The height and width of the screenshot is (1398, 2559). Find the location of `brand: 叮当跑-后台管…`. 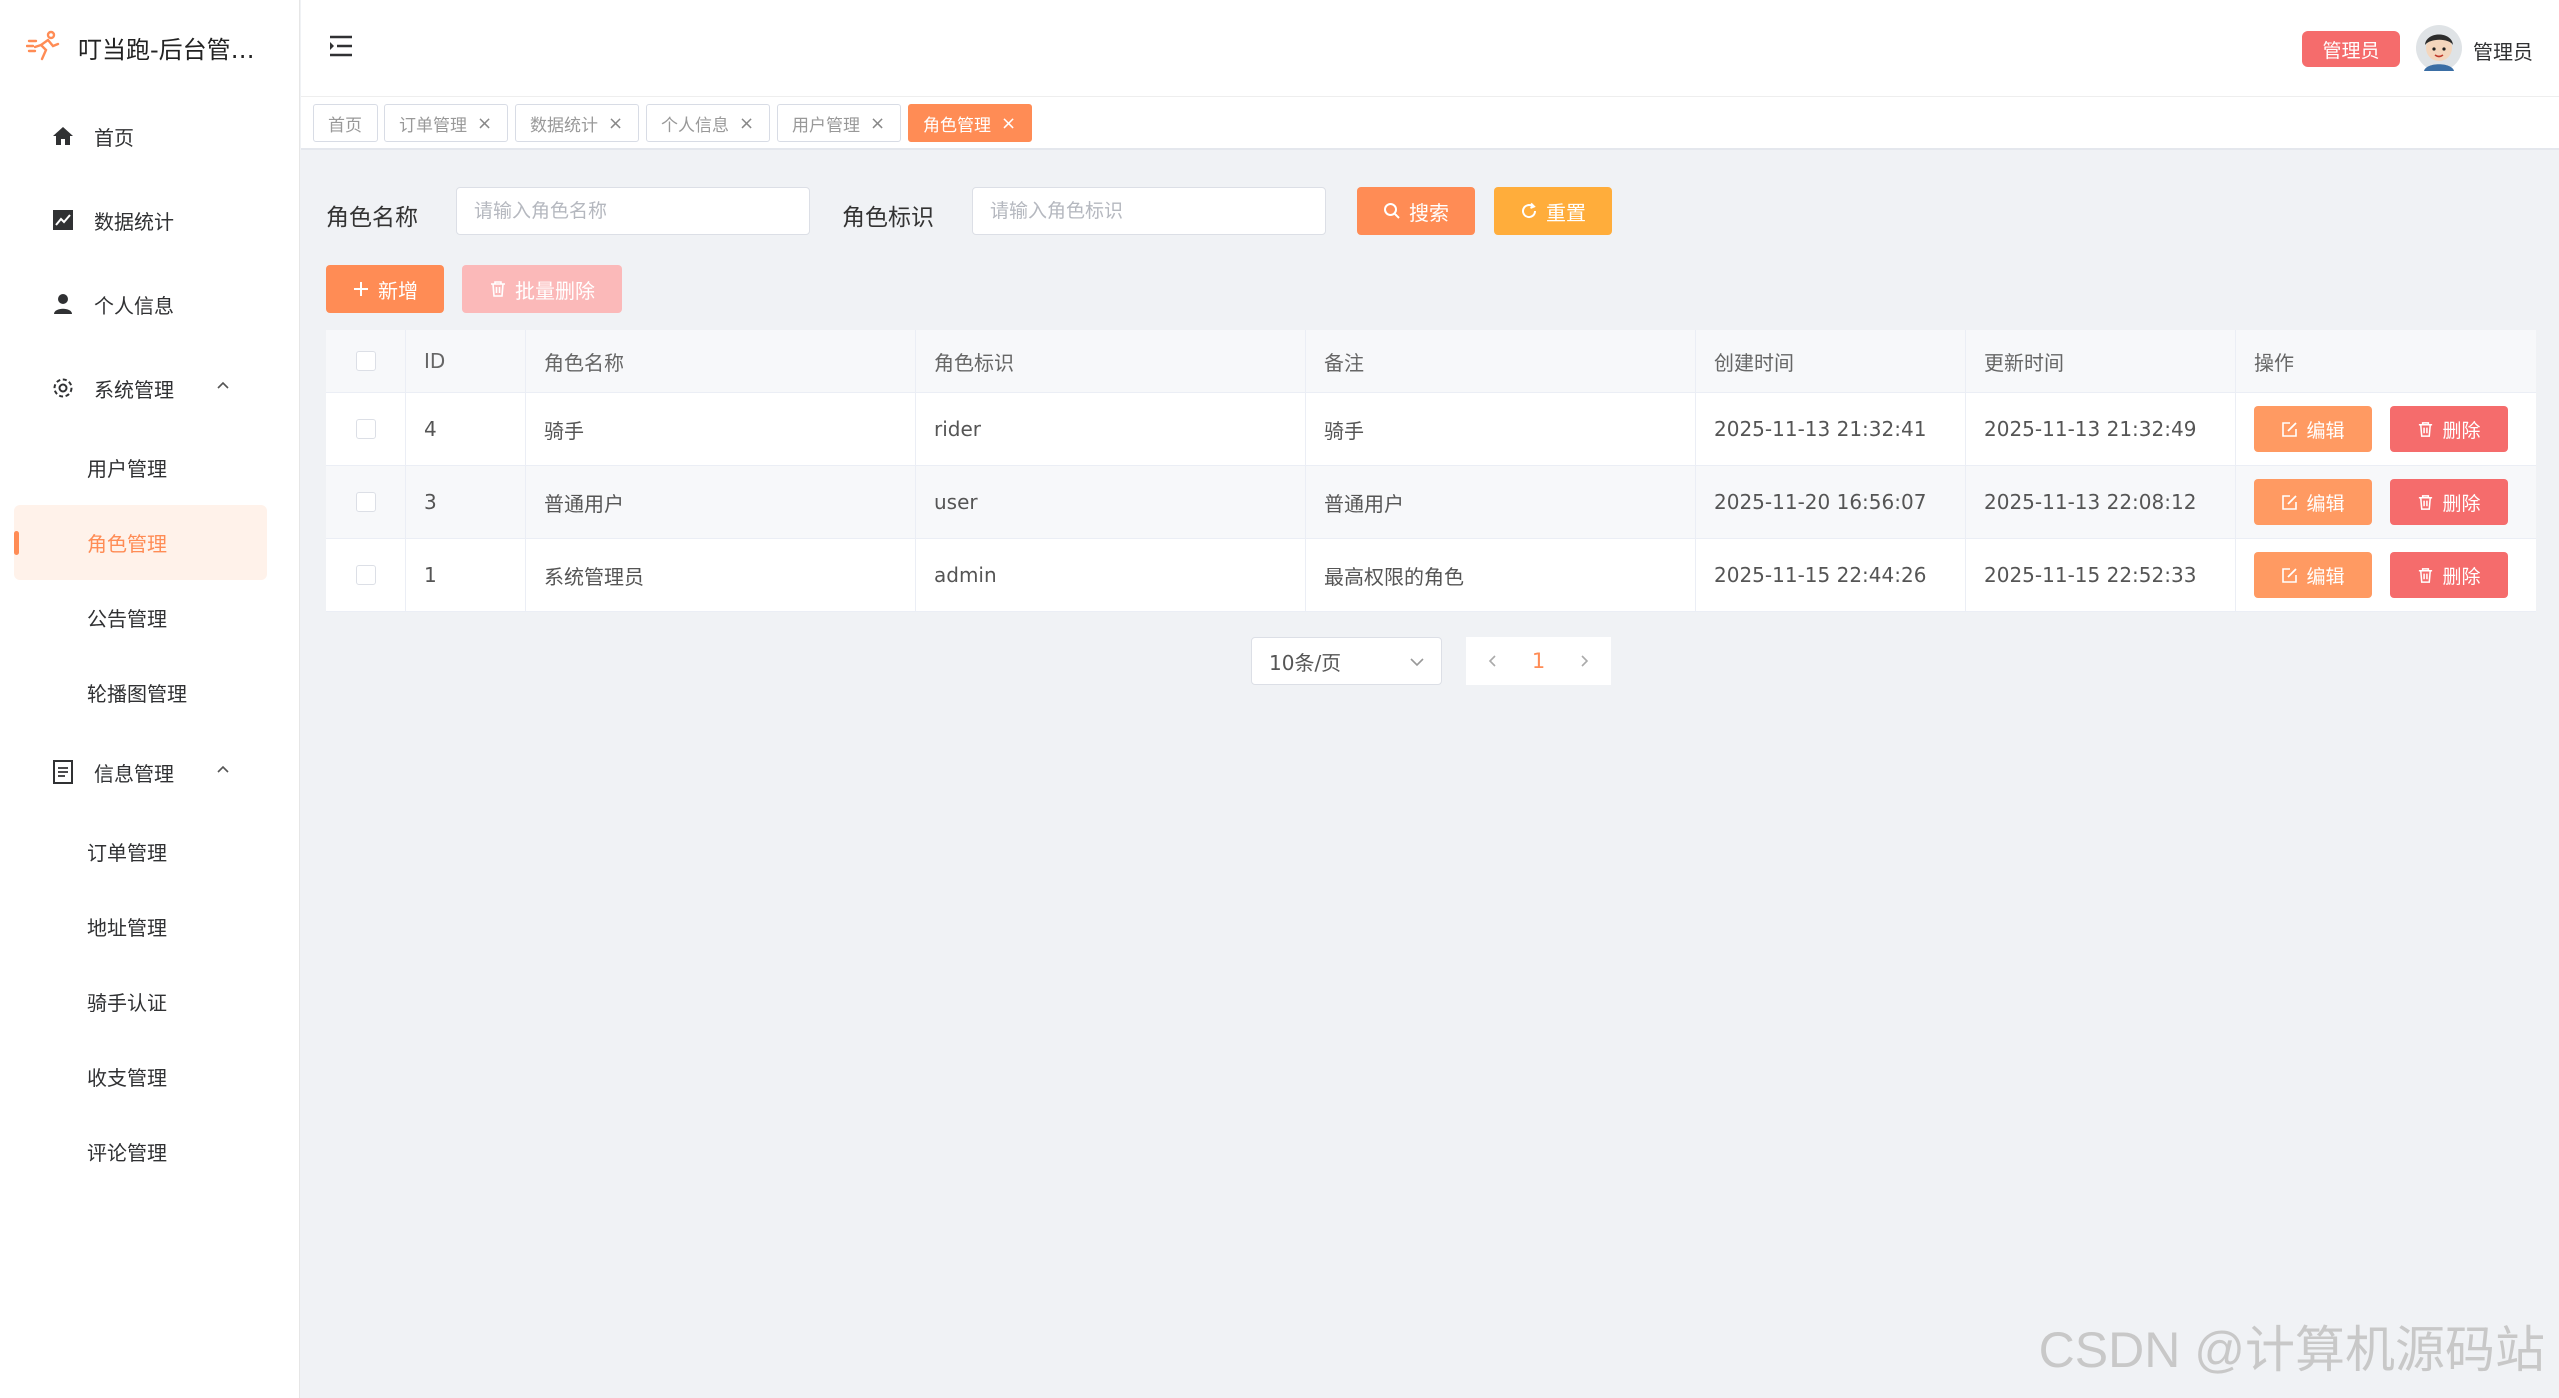

brand: 叮当跑-后台管… is located at coordinates (149, 47).